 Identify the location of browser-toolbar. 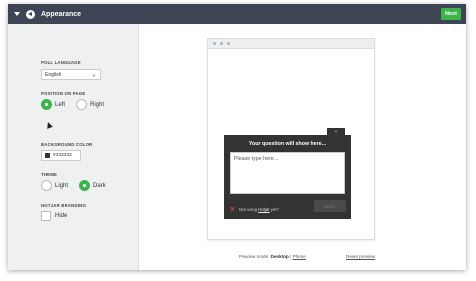
(291, 44).